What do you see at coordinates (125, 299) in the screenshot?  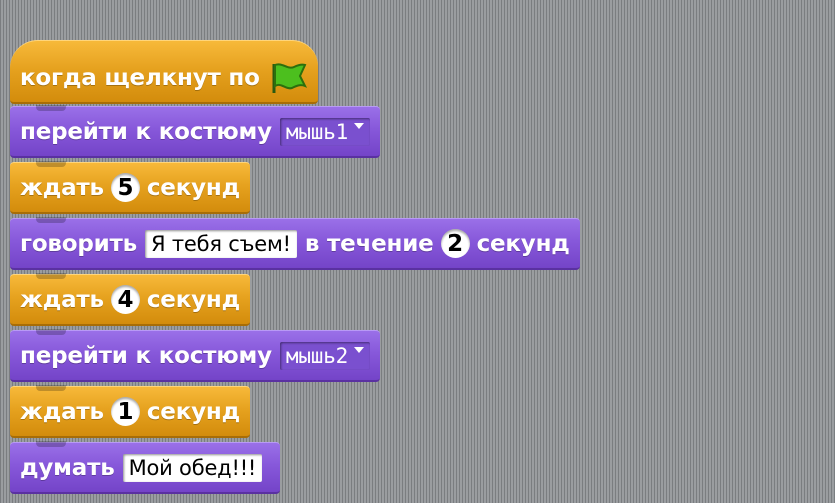 I see `seconds-input: 4` at bounding box center [125, 299].